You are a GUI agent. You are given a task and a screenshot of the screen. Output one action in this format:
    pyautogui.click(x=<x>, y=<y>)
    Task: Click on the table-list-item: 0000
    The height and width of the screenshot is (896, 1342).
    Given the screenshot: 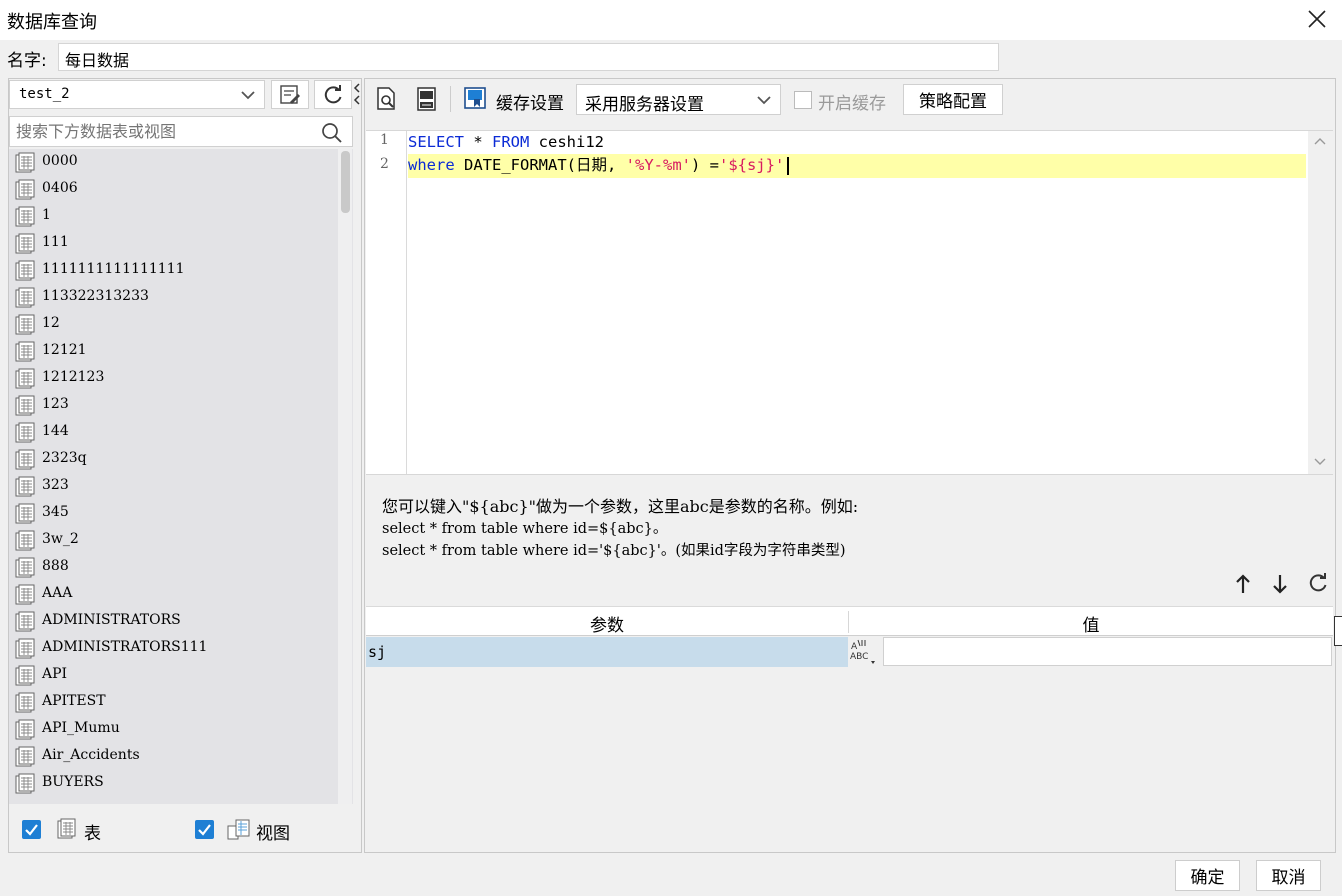 What is the action you would take?
    pyautogui.click(x=174, y=162)
    